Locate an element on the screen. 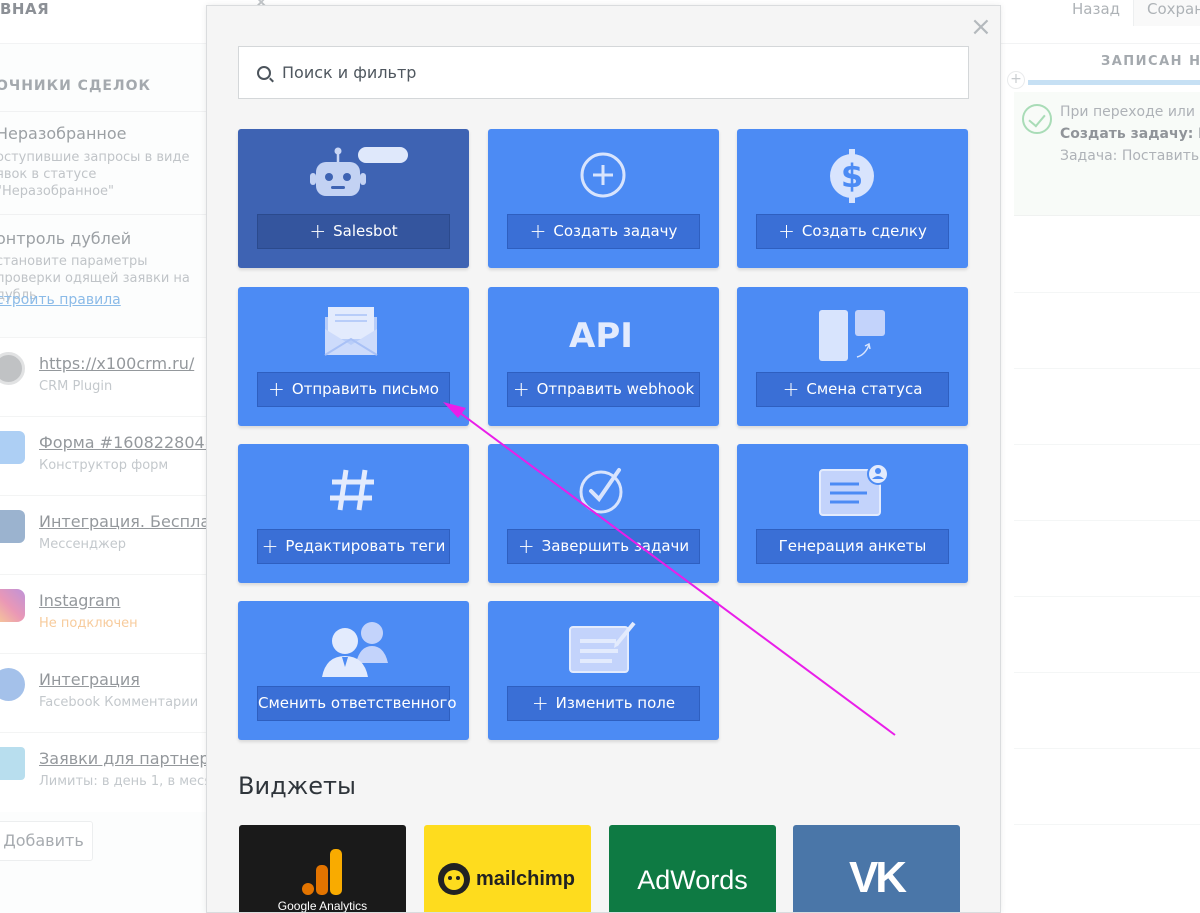  mailchimp-icon is located at coordinates (454, 879).